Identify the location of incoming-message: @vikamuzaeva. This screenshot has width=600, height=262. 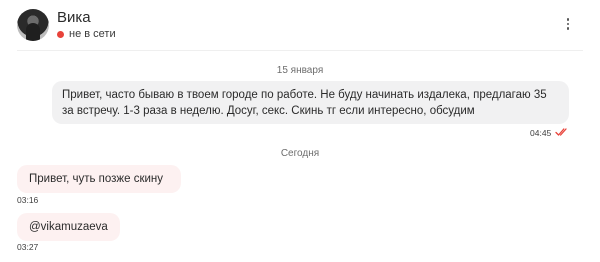
(68, 227).